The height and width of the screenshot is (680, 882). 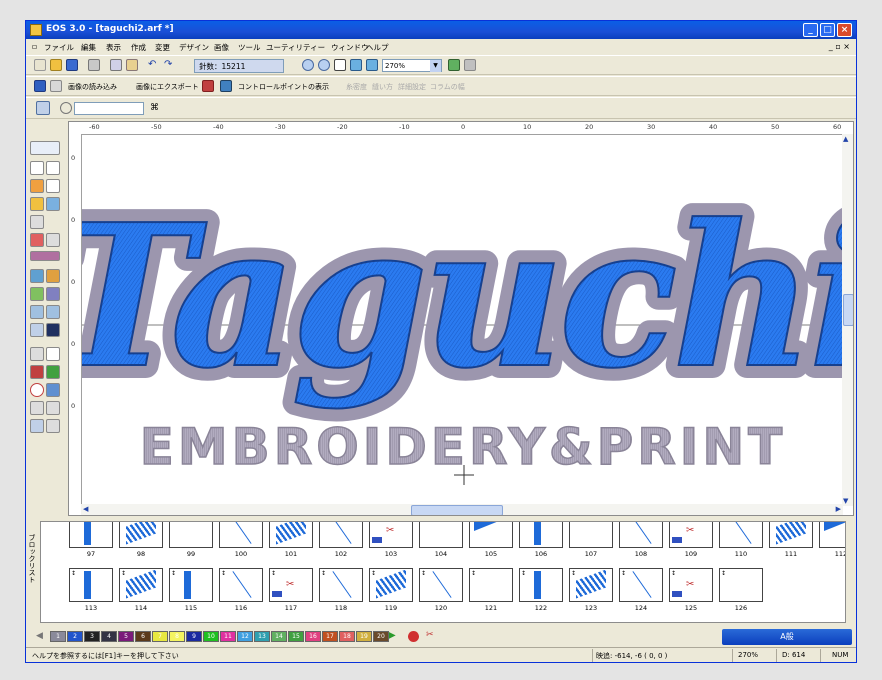 I want to click on zoom-in-icon, so click(x=308, y=65).